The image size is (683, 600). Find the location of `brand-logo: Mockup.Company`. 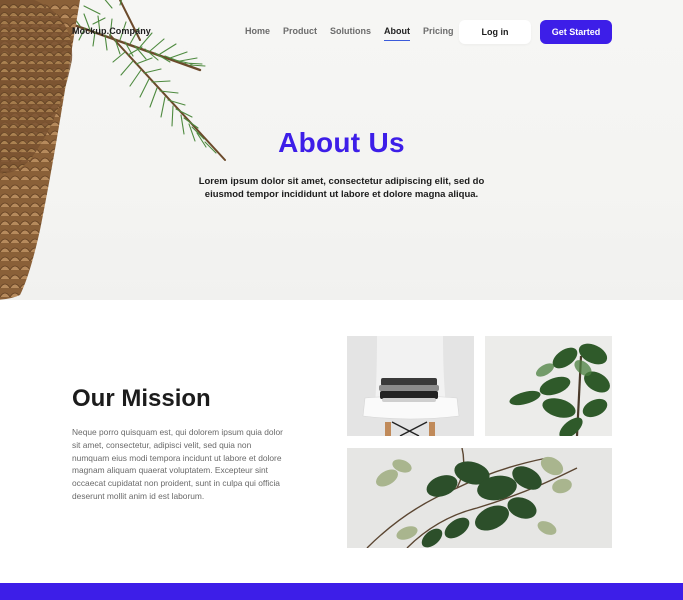

brand-logo: Mockup.Company is located at coordinates (111, 31).